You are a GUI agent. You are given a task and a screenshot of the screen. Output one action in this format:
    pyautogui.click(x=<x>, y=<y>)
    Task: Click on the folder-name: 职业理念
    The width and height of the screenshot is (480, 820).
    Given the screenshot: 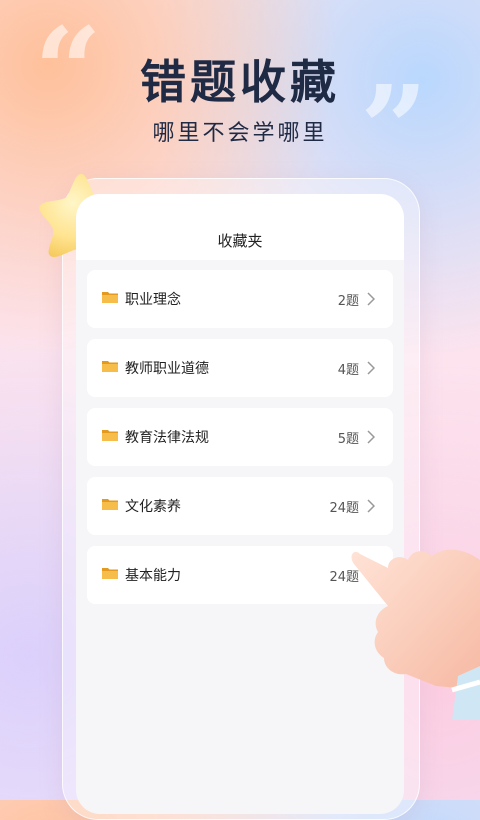 What is the action you would take?
    pyautogui.click(x=153, y=300)
    